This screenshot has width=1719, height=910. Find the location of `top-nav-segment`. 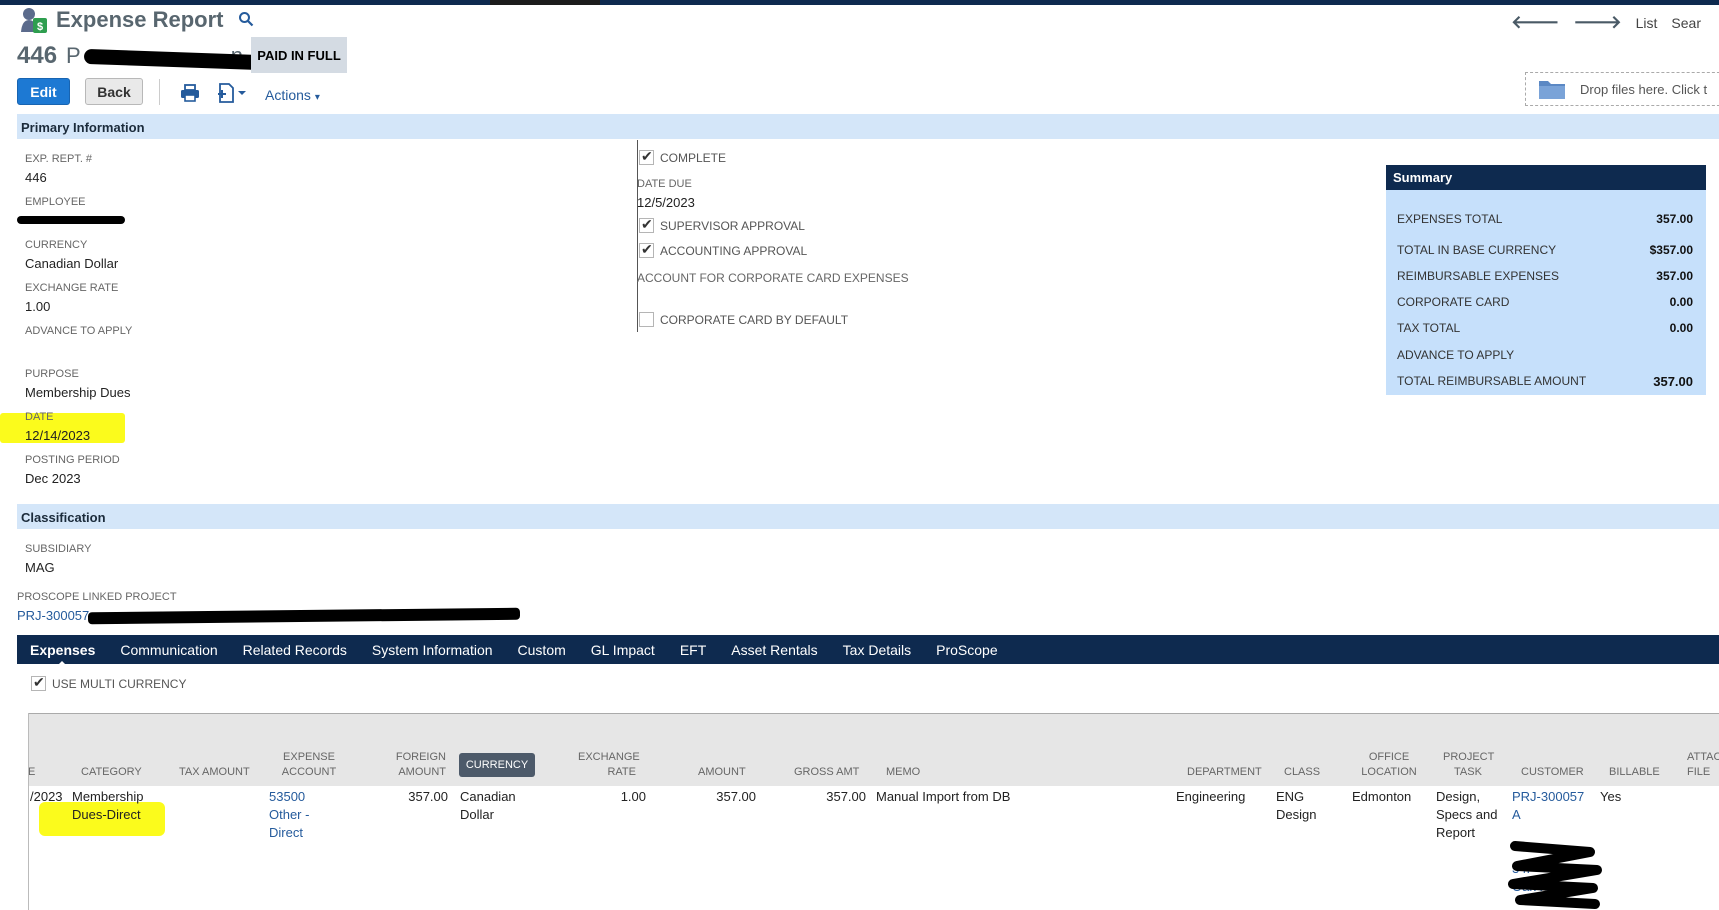

top-nav-segment is located at coordinates (545, 2).